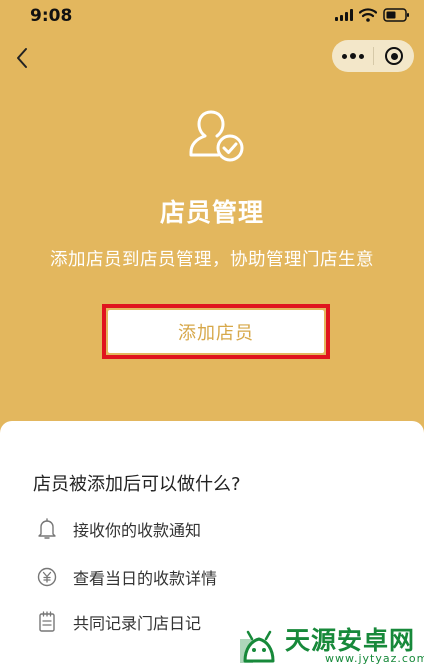 This screenshot has width=424, height=669. I want to click on close-button, so click(394, 56).